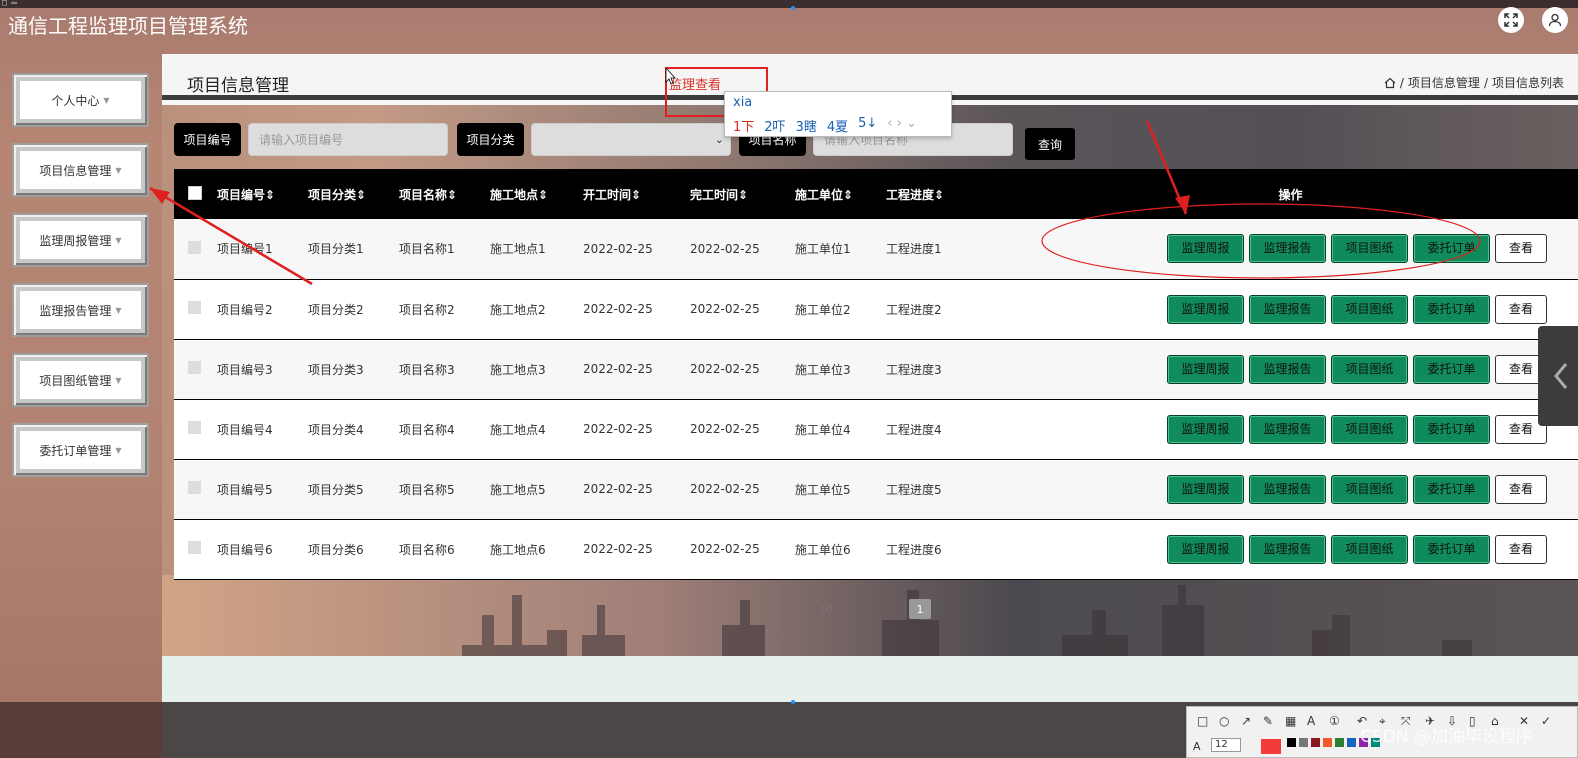  I want to click on font-size-select: 12, so click(1226, 745).